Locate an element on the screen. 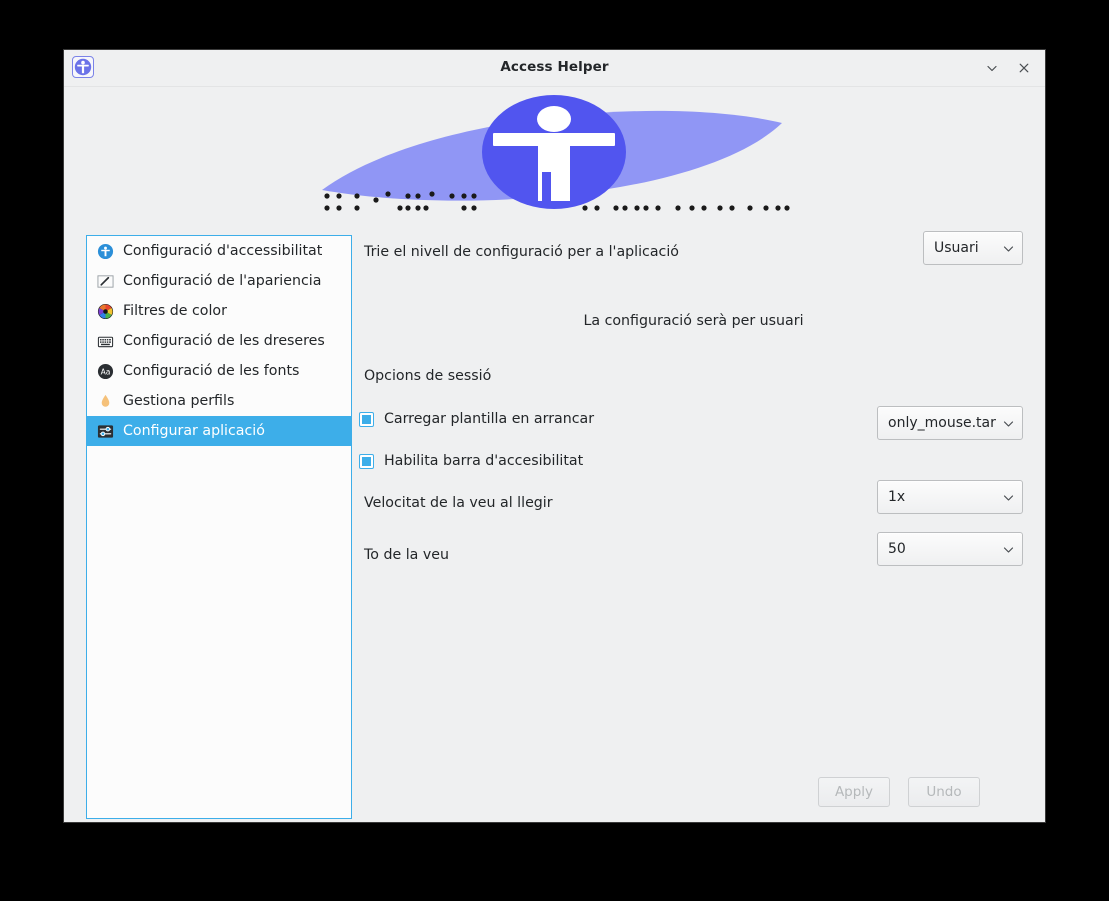  window-title: Access Helper is located at coordinates (554, 67).